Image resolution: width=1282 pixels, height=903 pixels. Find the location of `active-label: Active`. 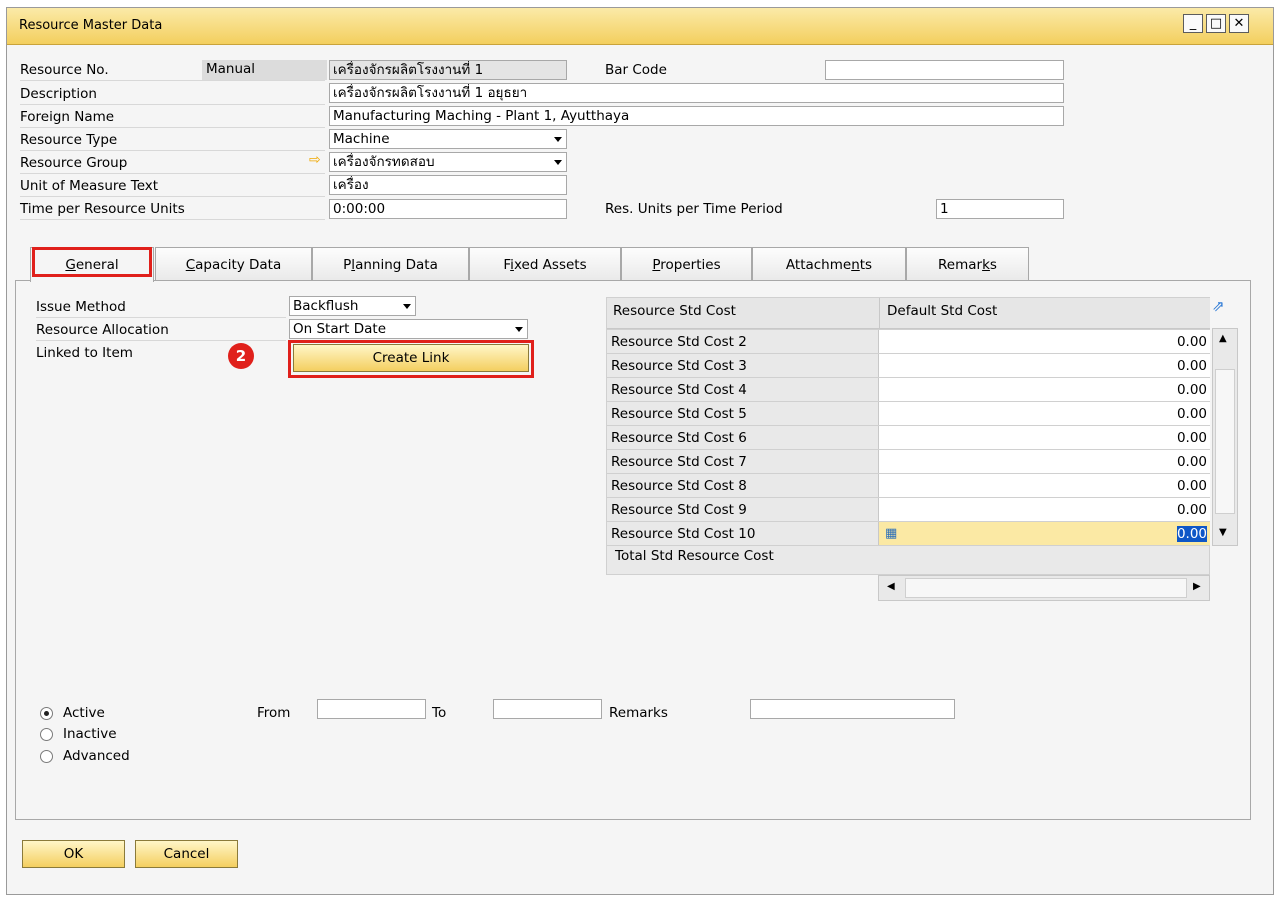

active-label: Active is located at coordinates (84, 713).